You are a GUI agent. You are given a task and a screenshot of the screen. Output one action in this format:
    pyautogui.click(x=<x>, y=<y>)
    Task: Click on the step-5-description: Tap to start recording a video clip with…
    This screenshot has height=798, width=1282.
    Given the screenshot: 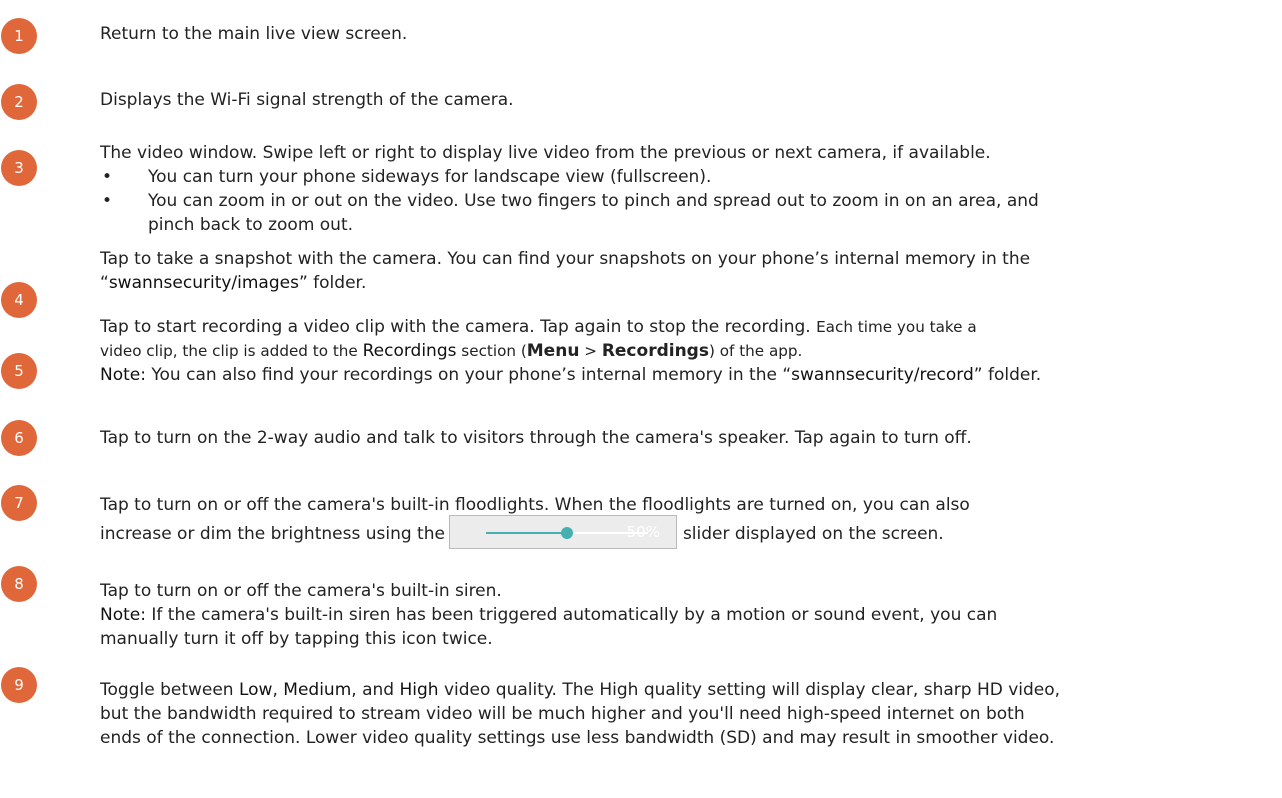 What is the action you would take?
    pyautogui.click(x=571, y=351)
    